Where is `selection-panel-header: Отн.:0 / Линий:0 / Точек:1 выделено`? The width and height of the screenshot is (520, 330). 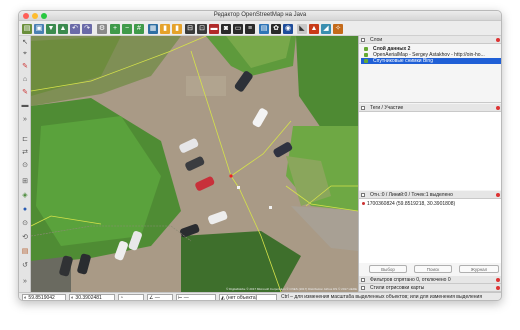
selection-panel-header: Отн.:0 / Линий:0 / Точек:1 выделено is located at coordinates (430, 195).